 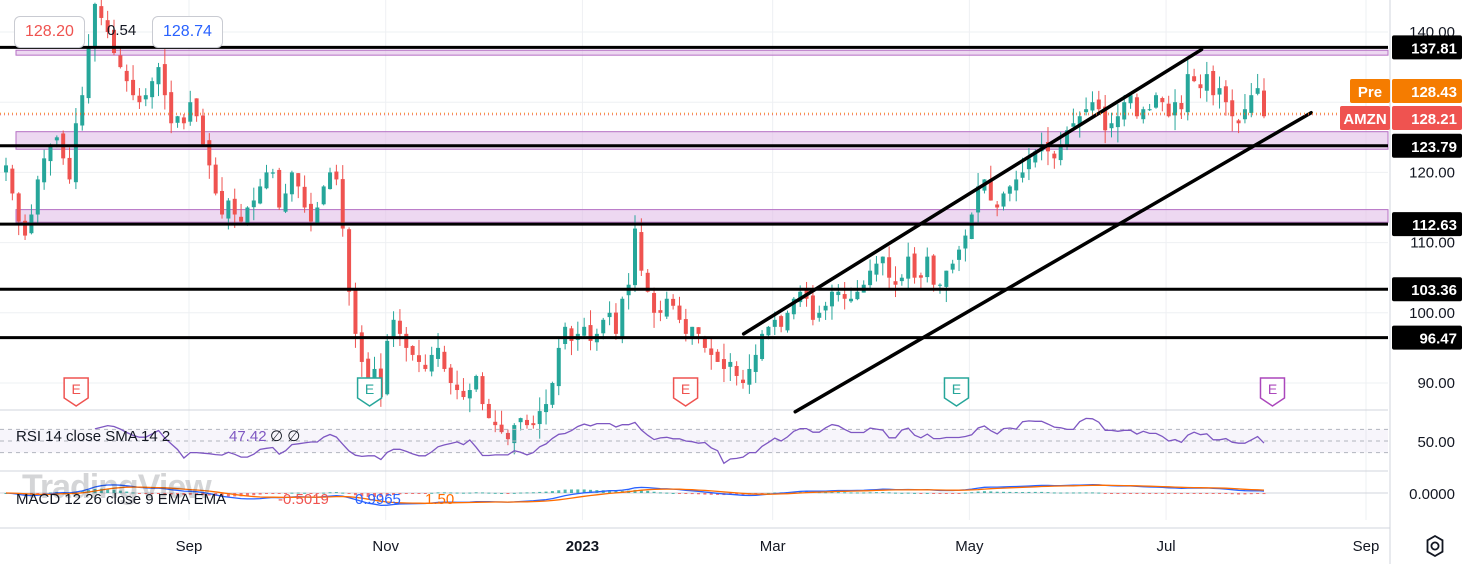 I want to click on rsi-tick-label: 50.00, so click(x=1436, y=442).